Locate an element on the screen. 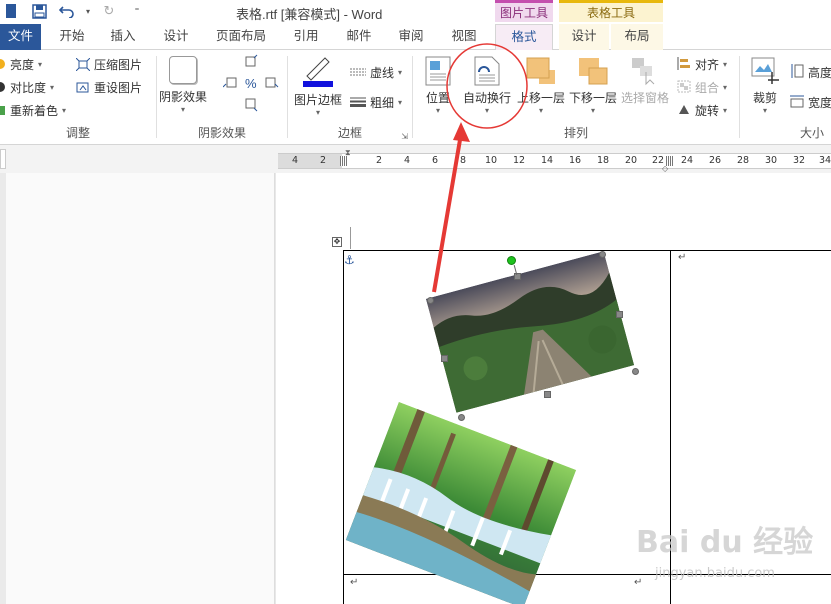 The width and height of the screenshot is (831, 604). align-icon is located at coordinates (684, 64).